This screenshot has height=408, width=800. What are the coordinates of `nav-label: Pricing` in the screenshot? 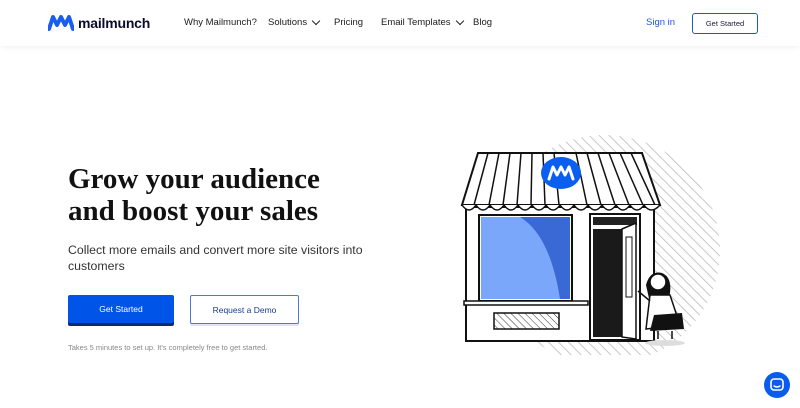 It's located at (349, 22).